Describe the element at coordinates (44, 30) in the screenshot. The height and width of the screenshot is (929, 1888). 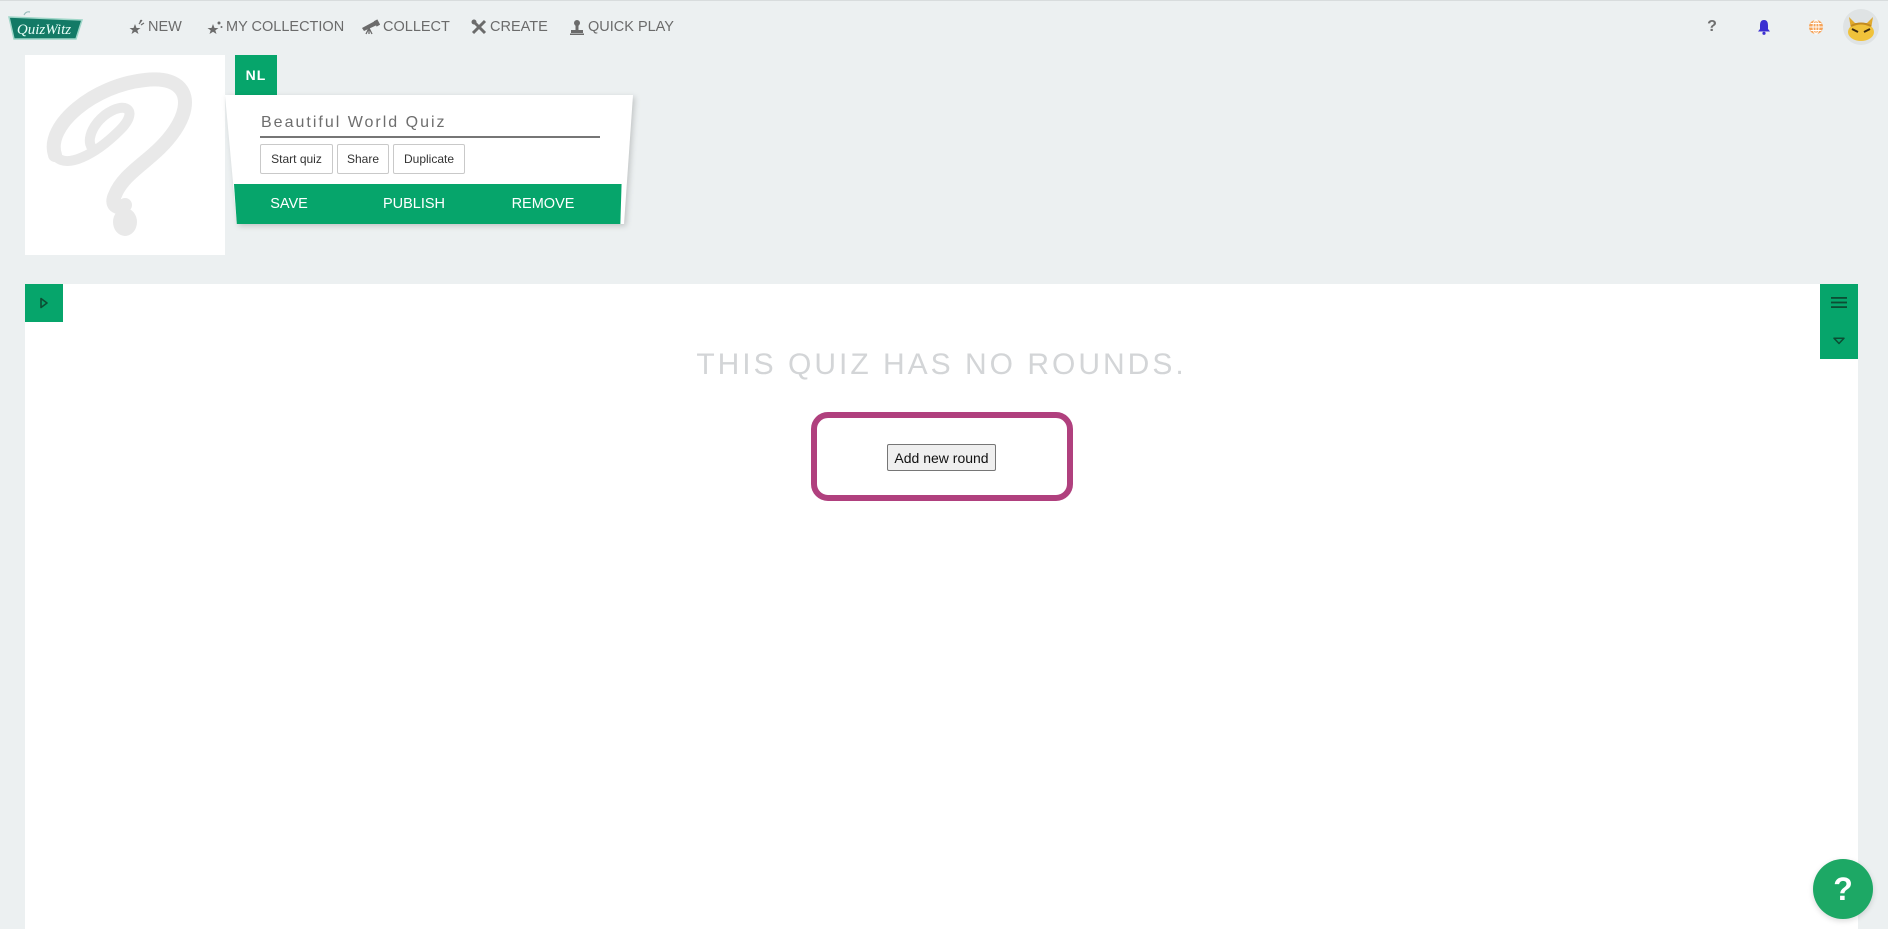
I see `logo-text: QuizWitz` at that location.